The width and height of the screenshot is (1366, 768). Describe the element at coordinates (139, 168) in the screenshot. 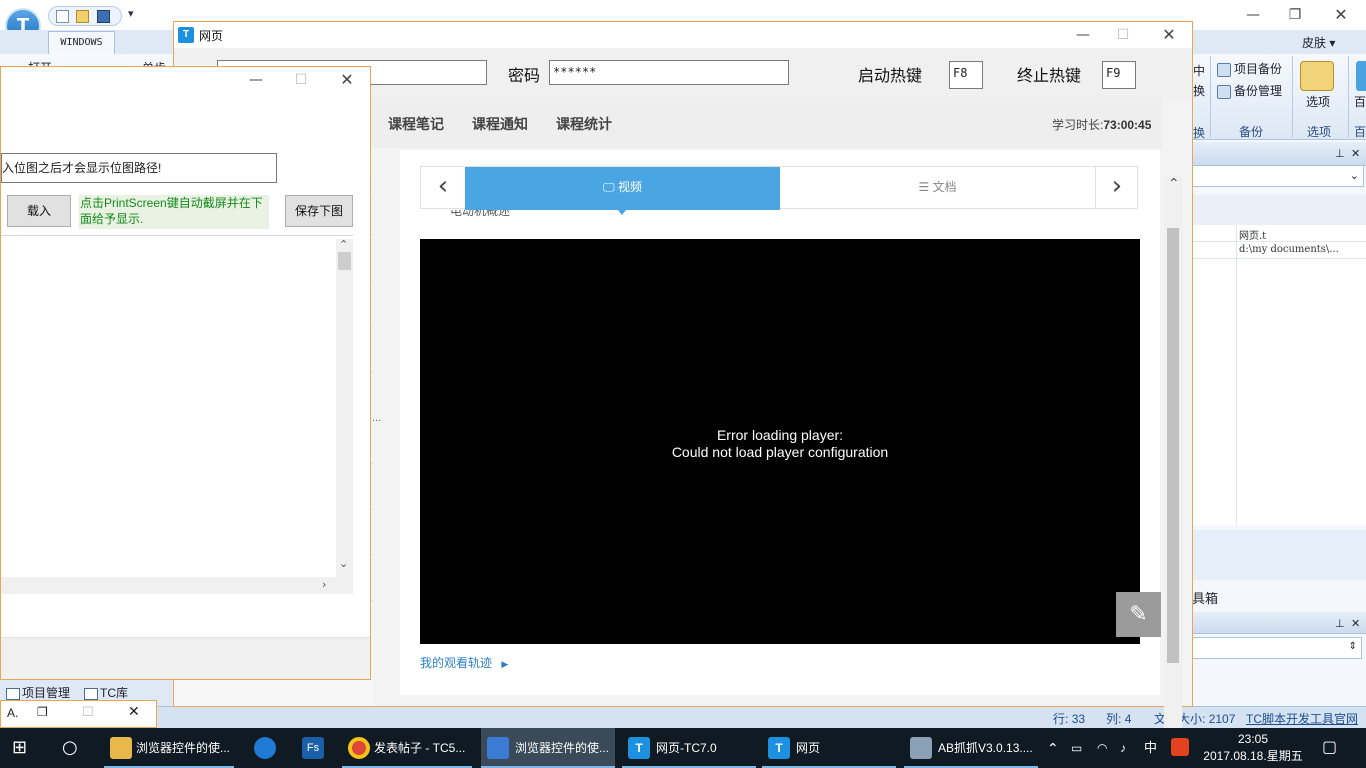

I see `bitmap-path-field: 入位图之后才会显示位图路径!` at that location.